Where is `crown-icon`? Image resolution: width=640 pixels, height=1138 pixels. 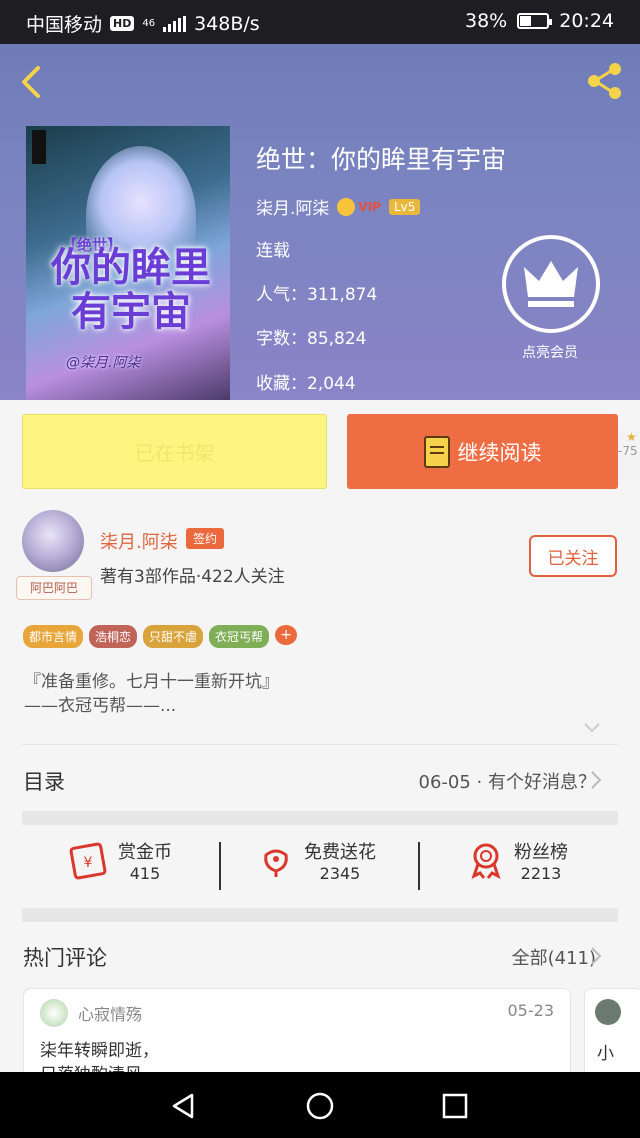 crown-icon is located at coordinates (346, 206).